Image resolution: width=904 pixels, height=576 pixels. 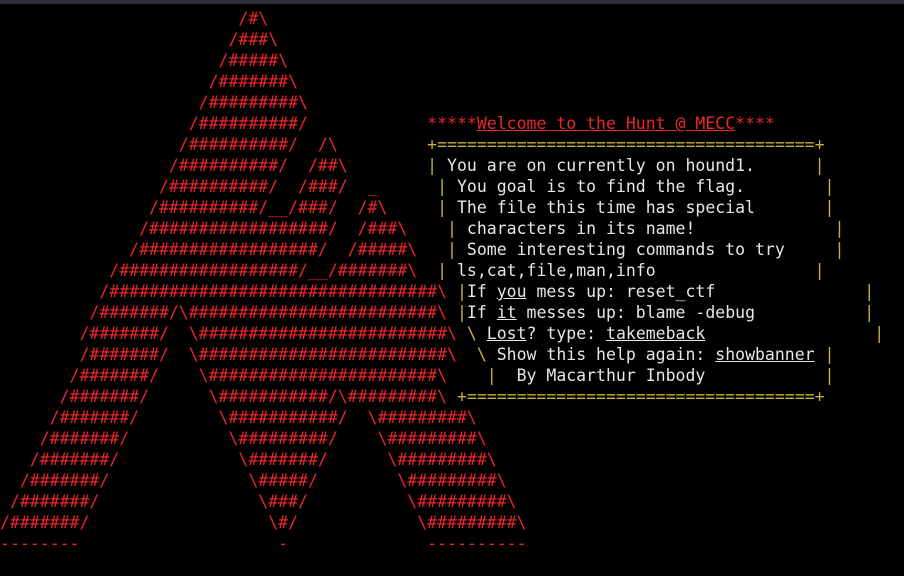 I want to click on ascii-art-segment: /##########/ /###/ _, so click(x=189, y=186).